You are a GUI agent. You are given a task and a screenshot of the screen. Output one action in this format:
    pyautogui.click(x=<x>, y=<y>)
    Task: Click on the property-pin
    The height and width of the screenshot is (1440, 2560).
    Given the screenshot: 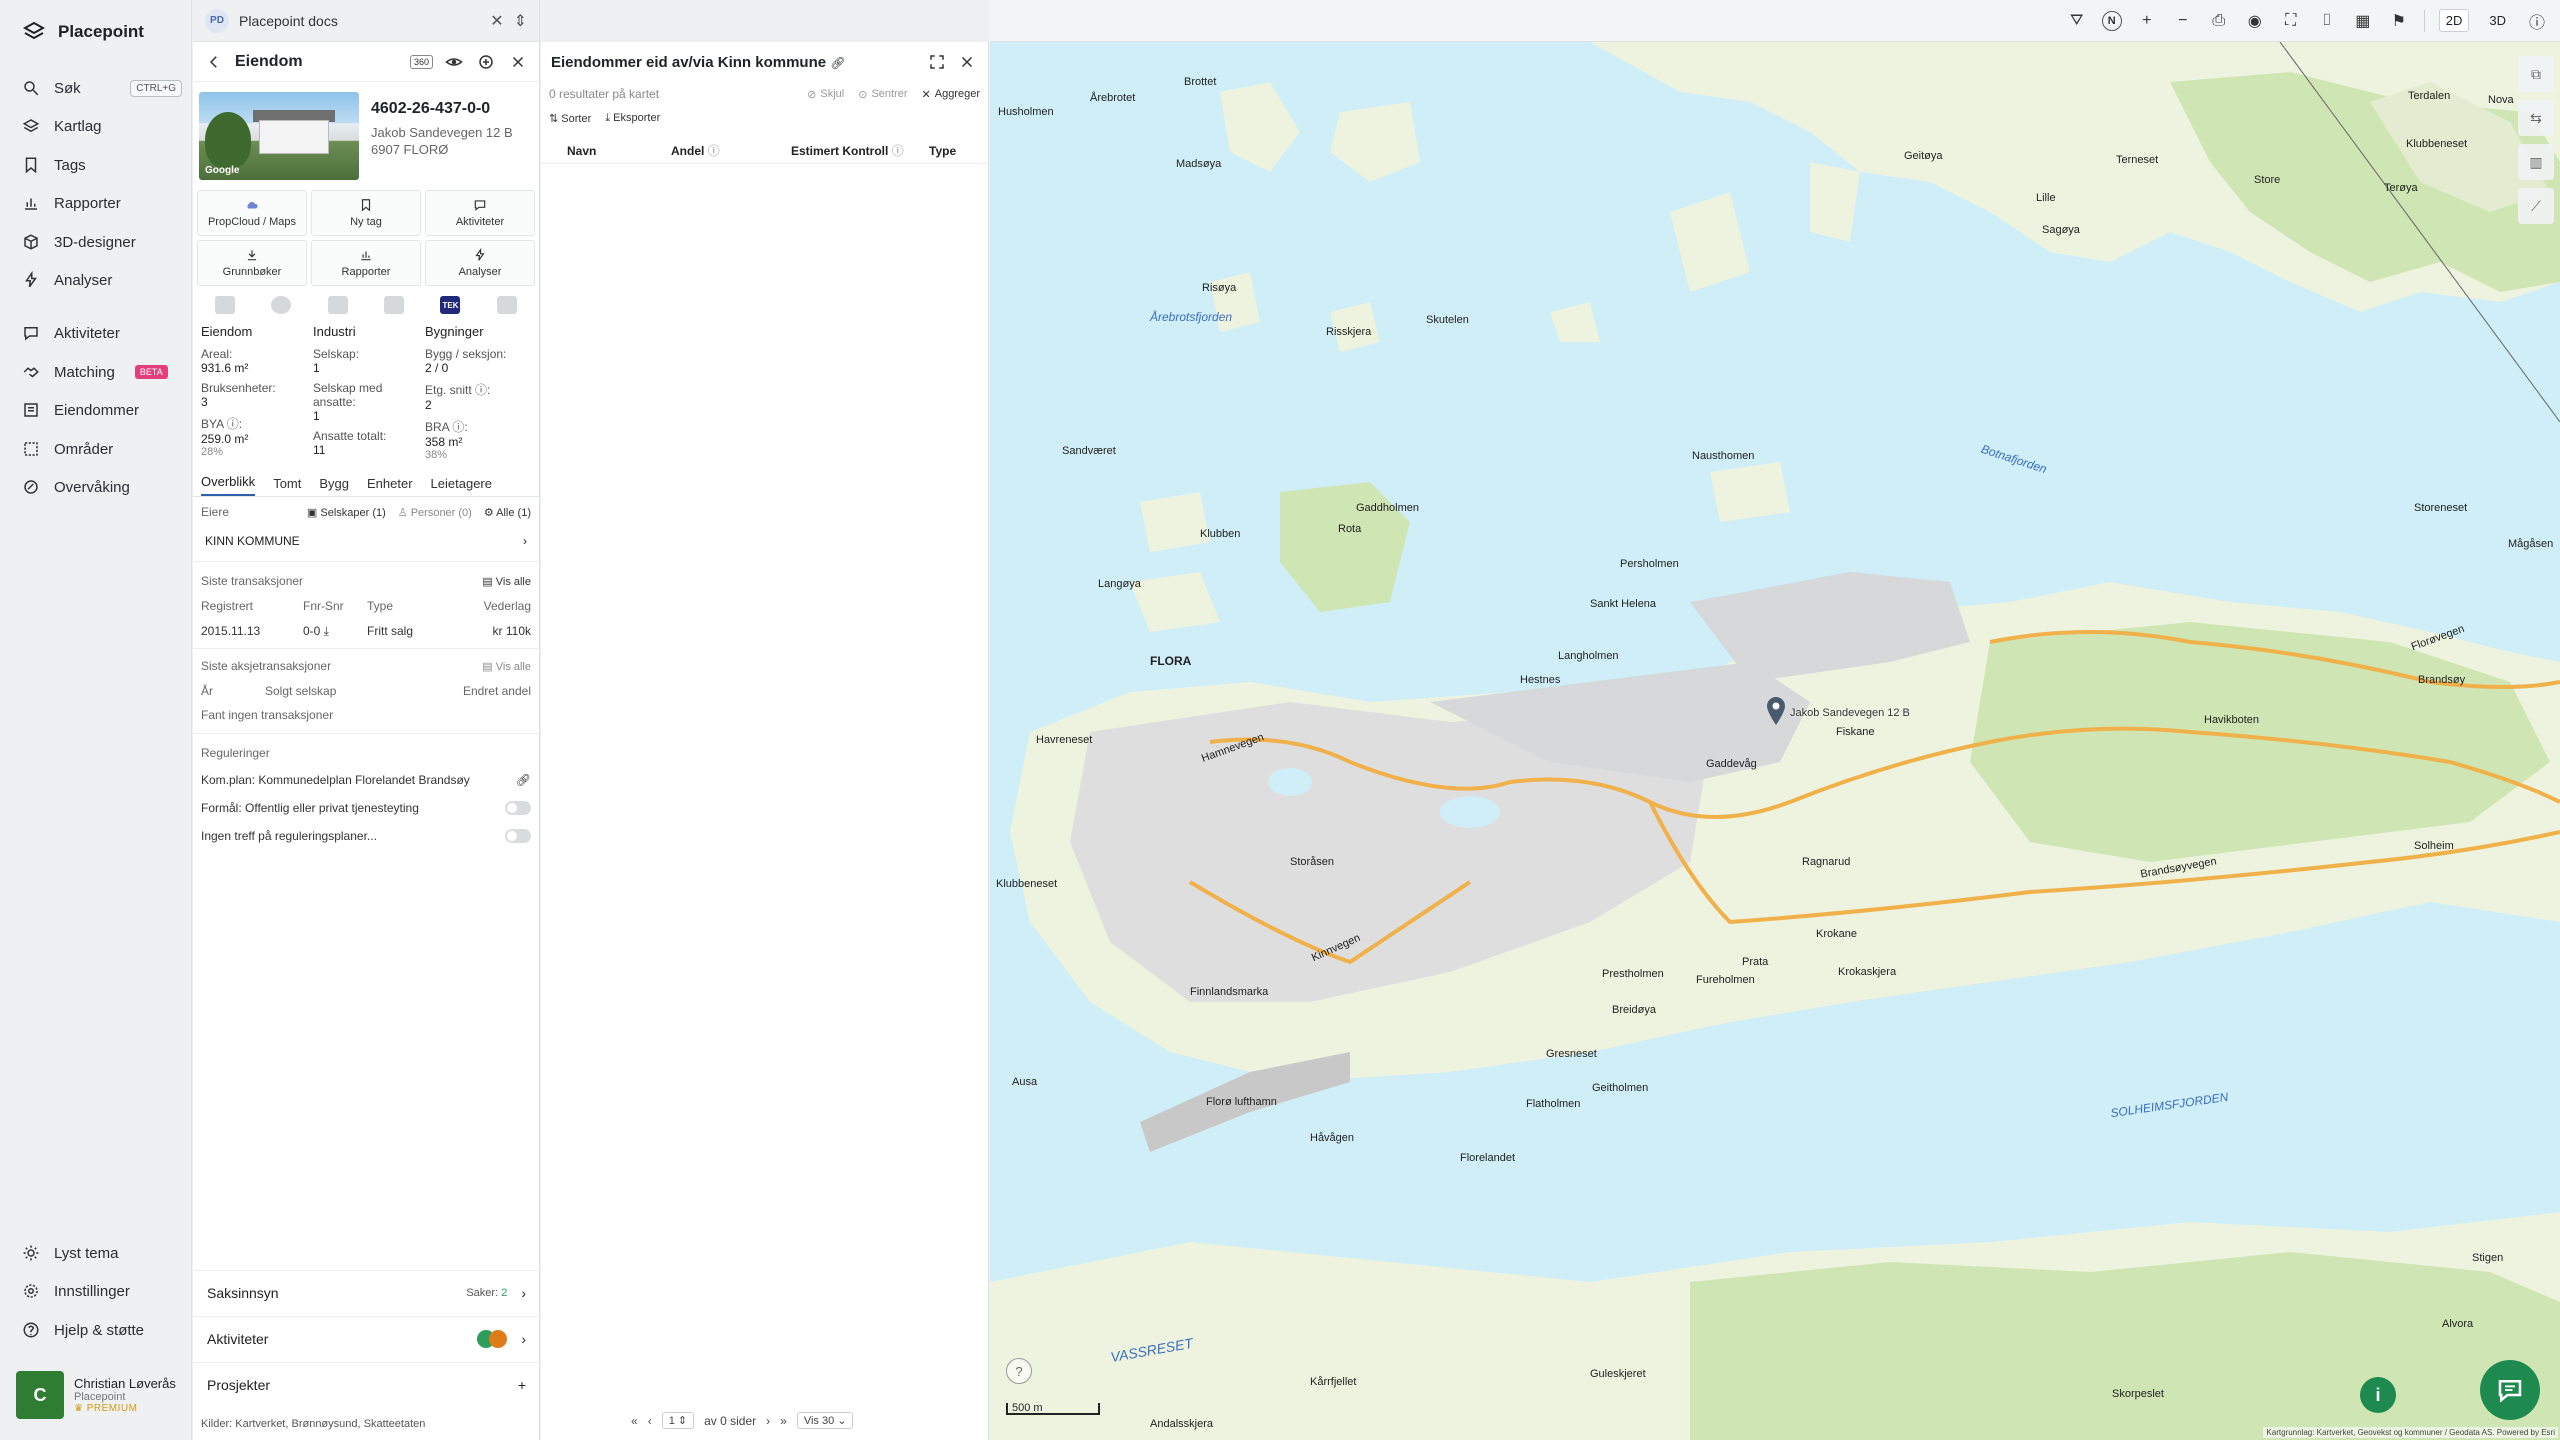 What is the action you would take?
    pyautogui.click(x=1776, y=712)
    